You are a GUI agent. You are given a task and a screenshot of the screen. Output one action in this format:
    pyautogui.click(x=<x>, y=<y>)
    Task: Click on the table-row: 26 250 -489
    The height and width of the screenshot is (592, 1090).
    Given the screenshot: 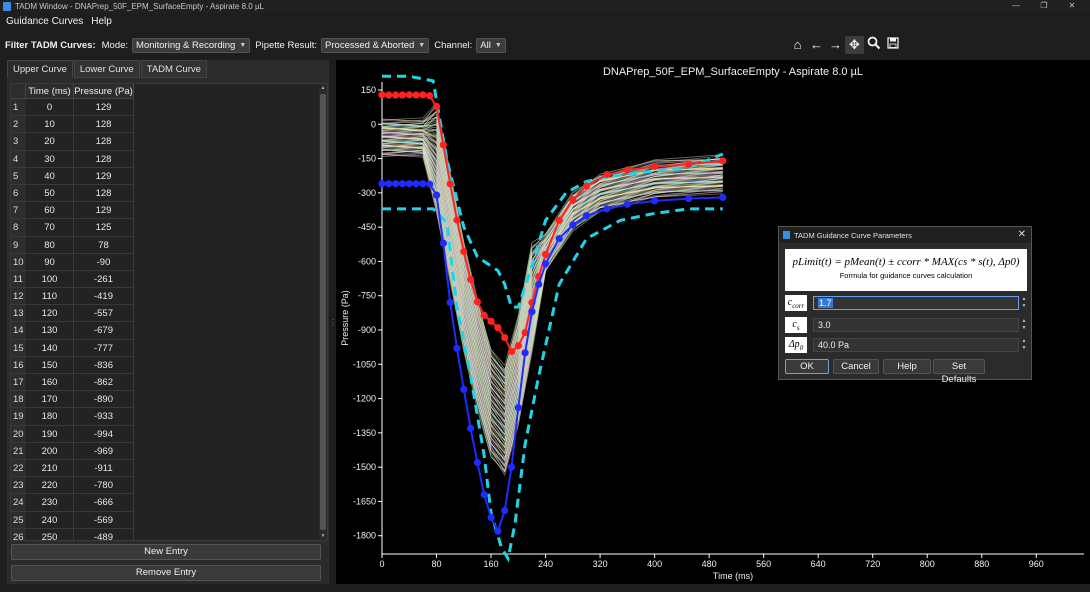 What is the action you would take?
    pyautogui.click(x=72, y=534)
    